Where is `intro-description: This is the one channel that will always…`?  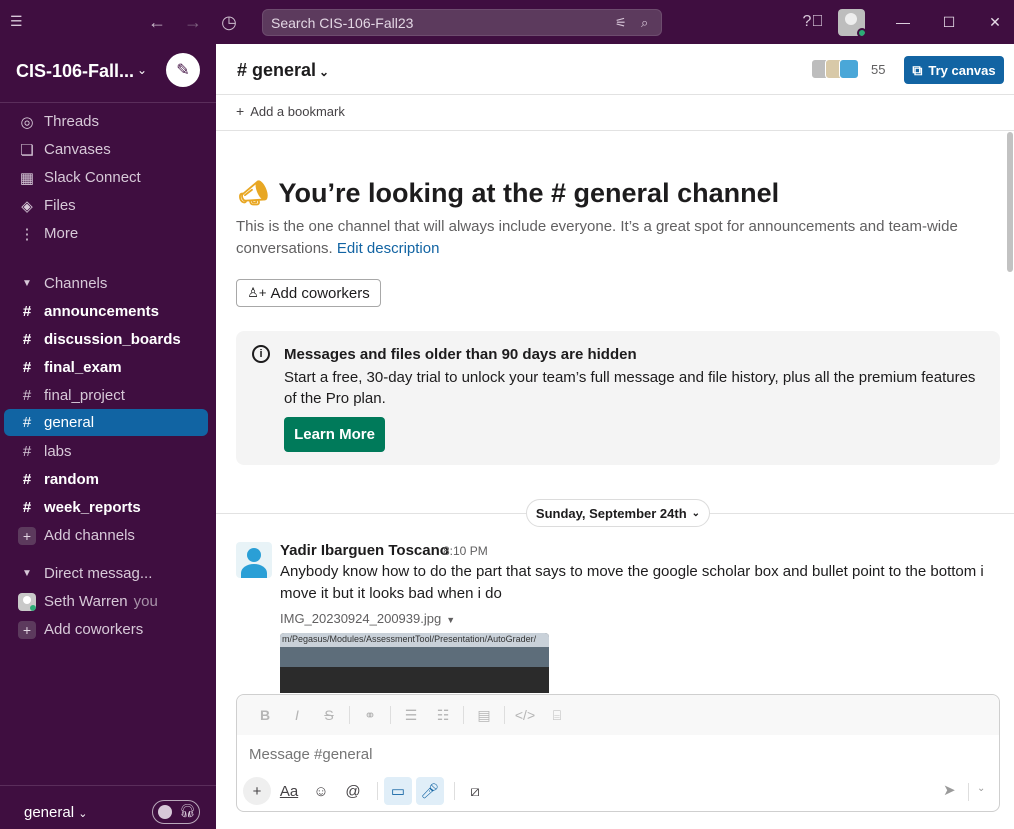 intro-description: This is the one channel that will always… is located at coordinates (606, 238).